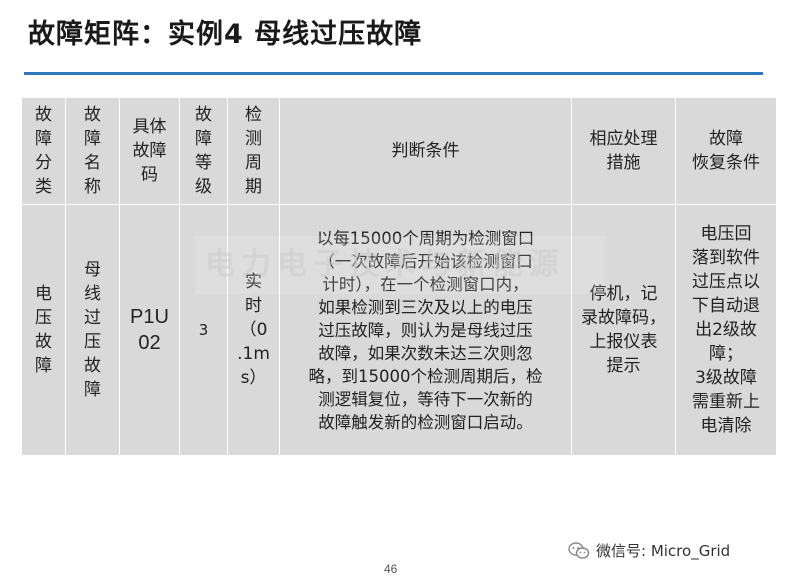 The width and height of the screenshot is (790, 586). What do you see at coordinates (253, 306) in the screenshot?
I see `cell-text-line: 时` at bounding box center [253, 306].